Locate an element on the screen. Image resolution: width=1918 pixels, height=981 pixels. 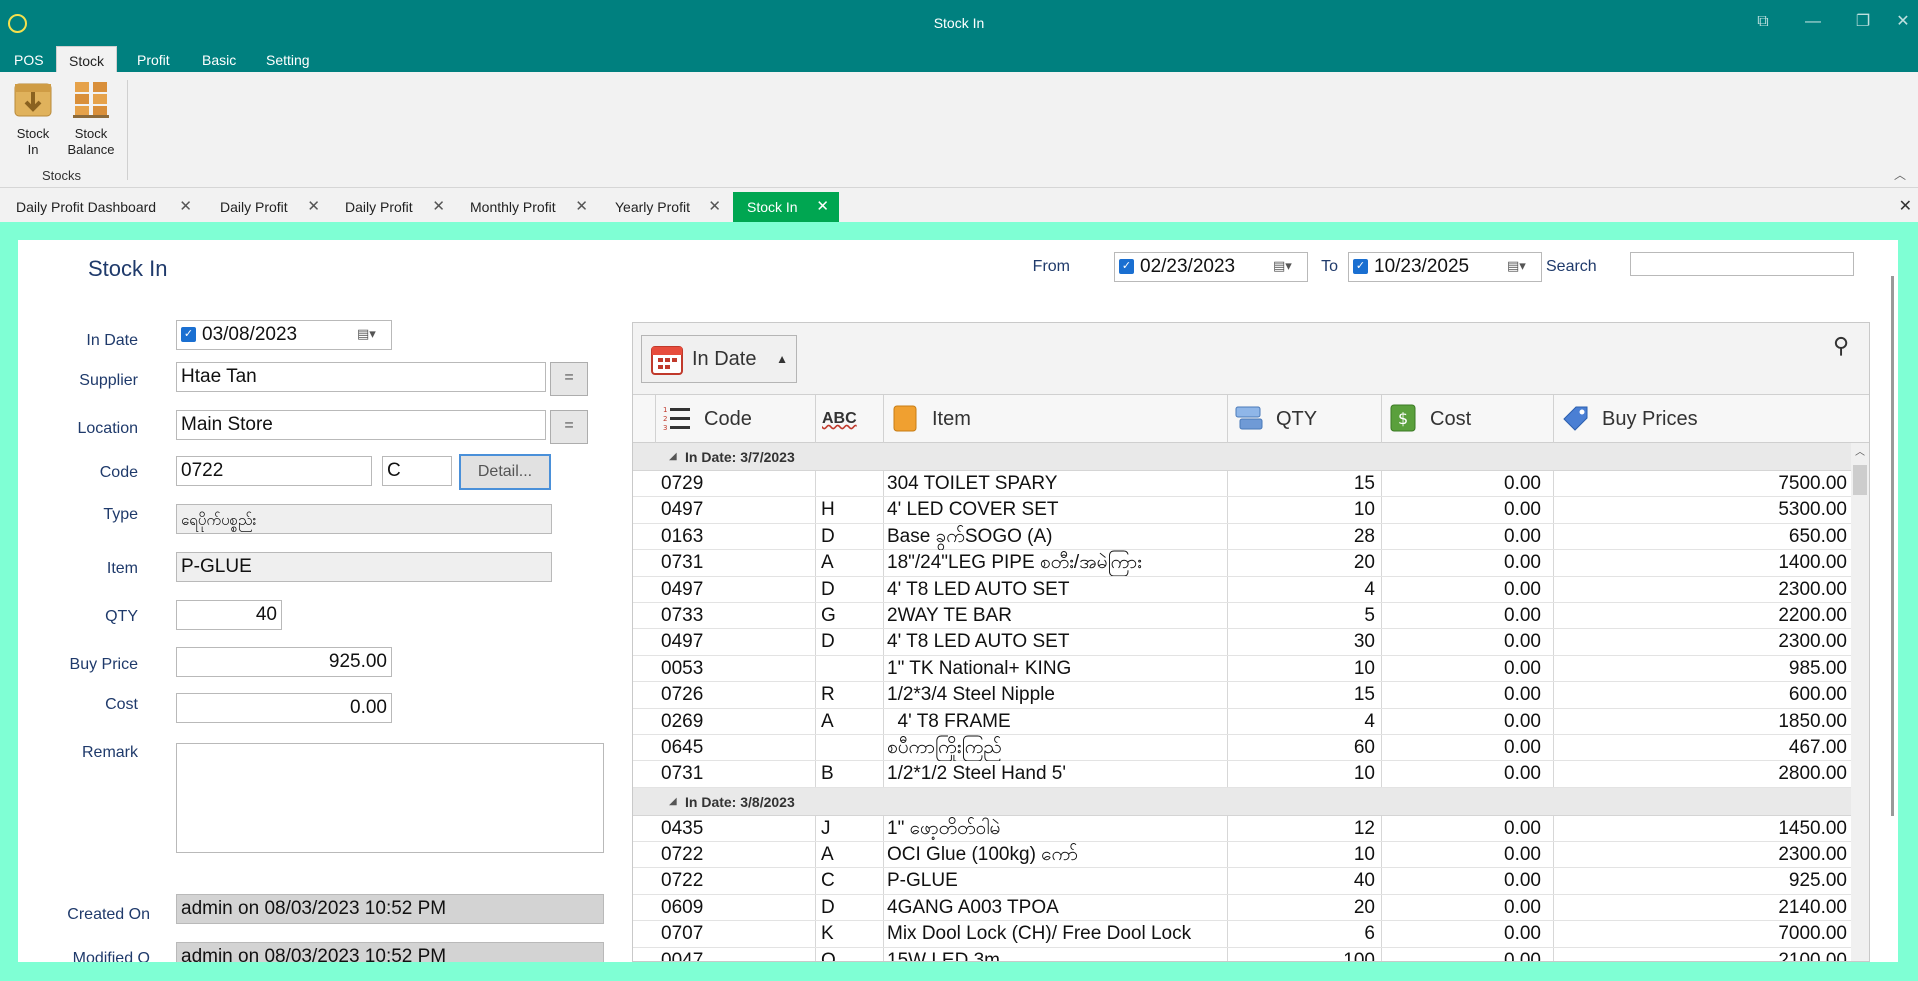
table-row: 0053 1" TK National+ KING 10 0.00 985.00 is located at coordinates (1243, 669).